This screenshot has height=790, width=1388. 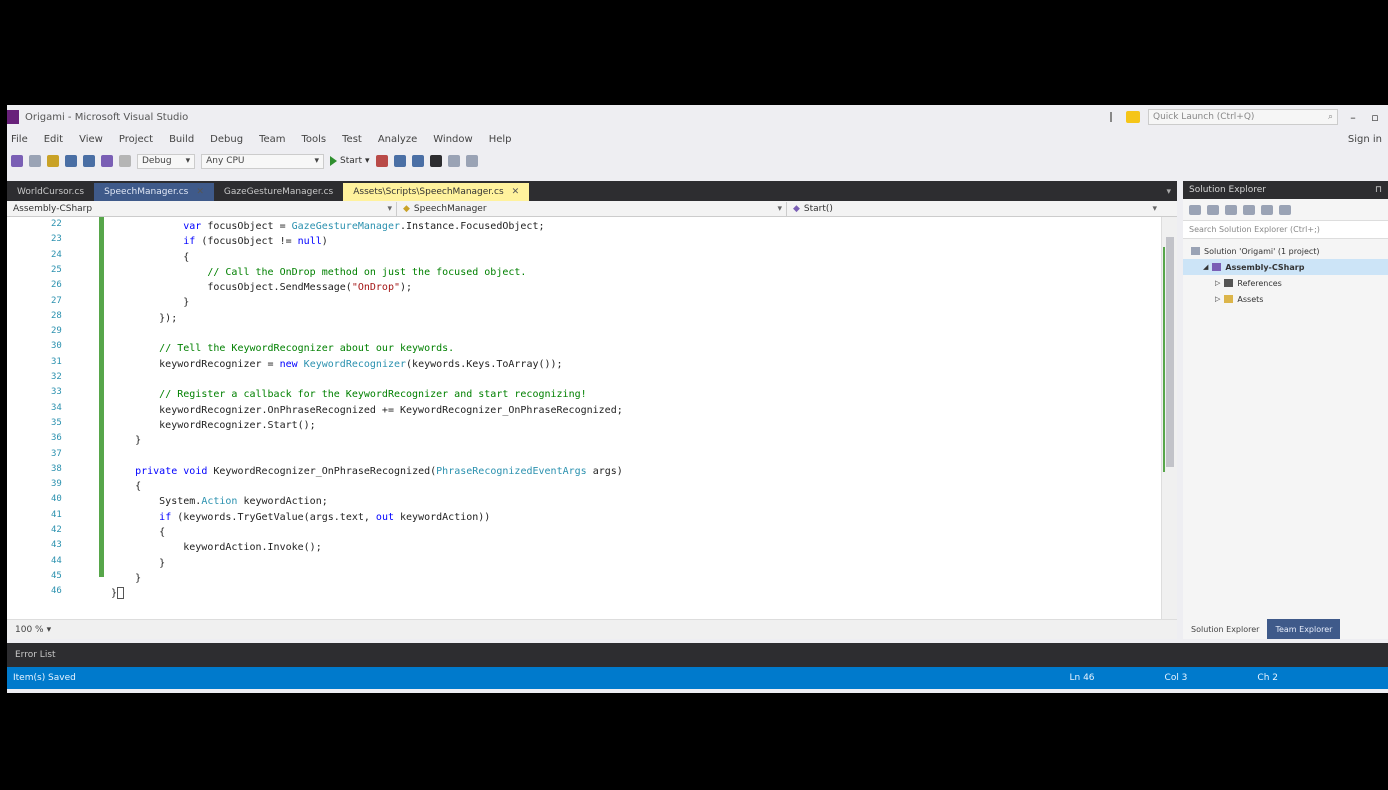 I want to click on menu-item-edit: Edit, so click(x=53, y=139).